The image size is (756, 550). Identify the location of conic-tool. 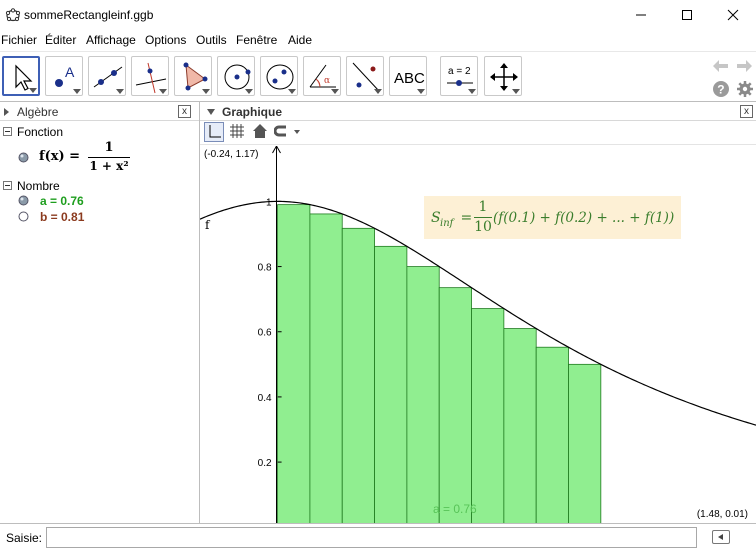
(279, 76).